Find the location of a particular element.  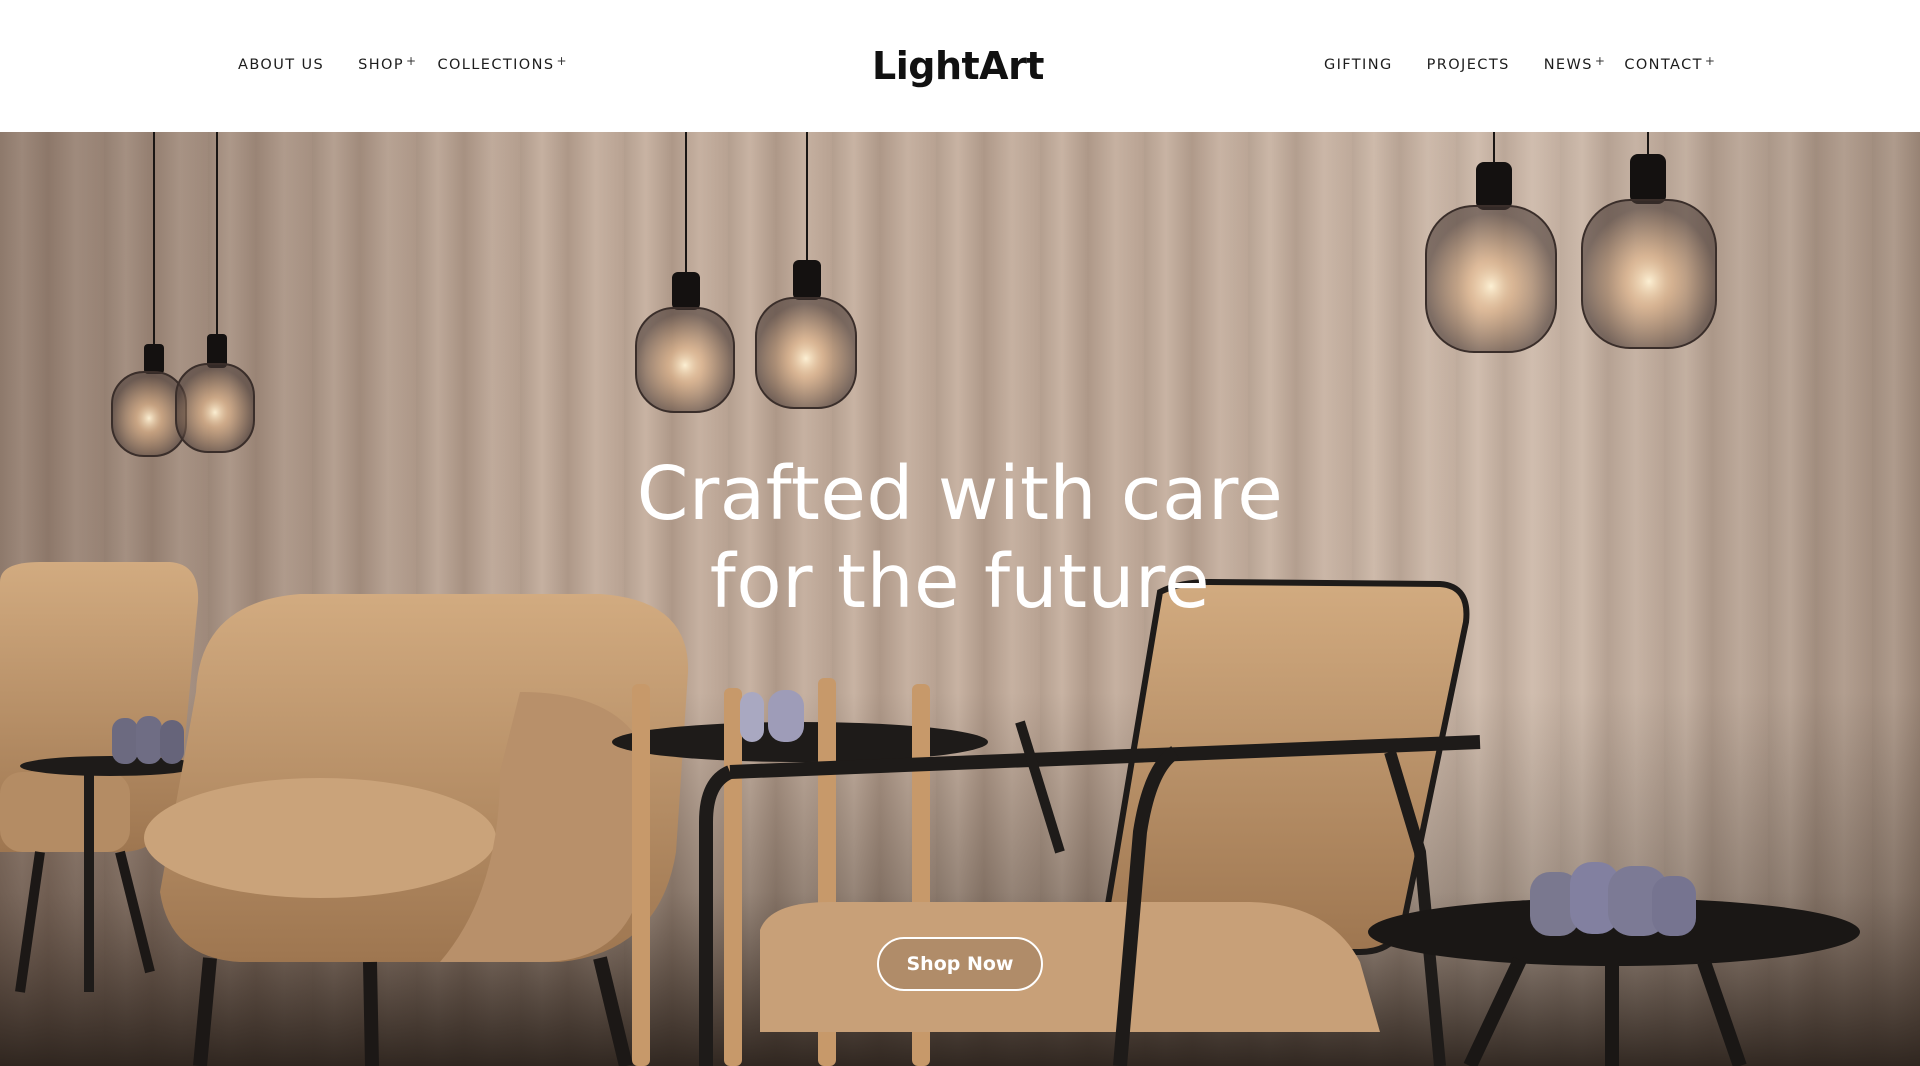

nav-label: CONTACT is located at coordinates (1663, 65).